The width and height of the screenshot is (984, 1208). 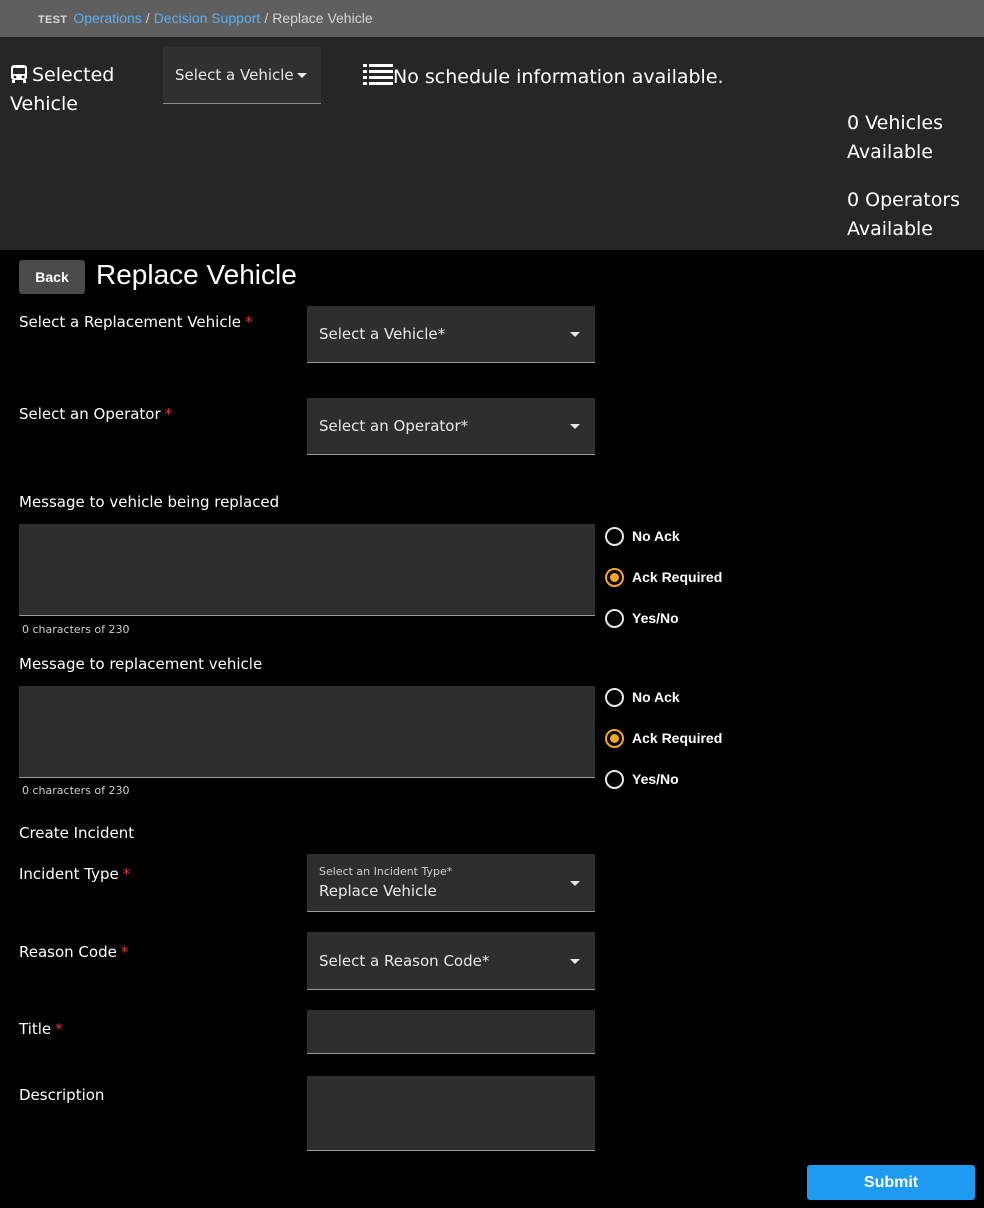 I want to click on breadcrumb-decision-support: Decision Support, so click(x=207, y=18).